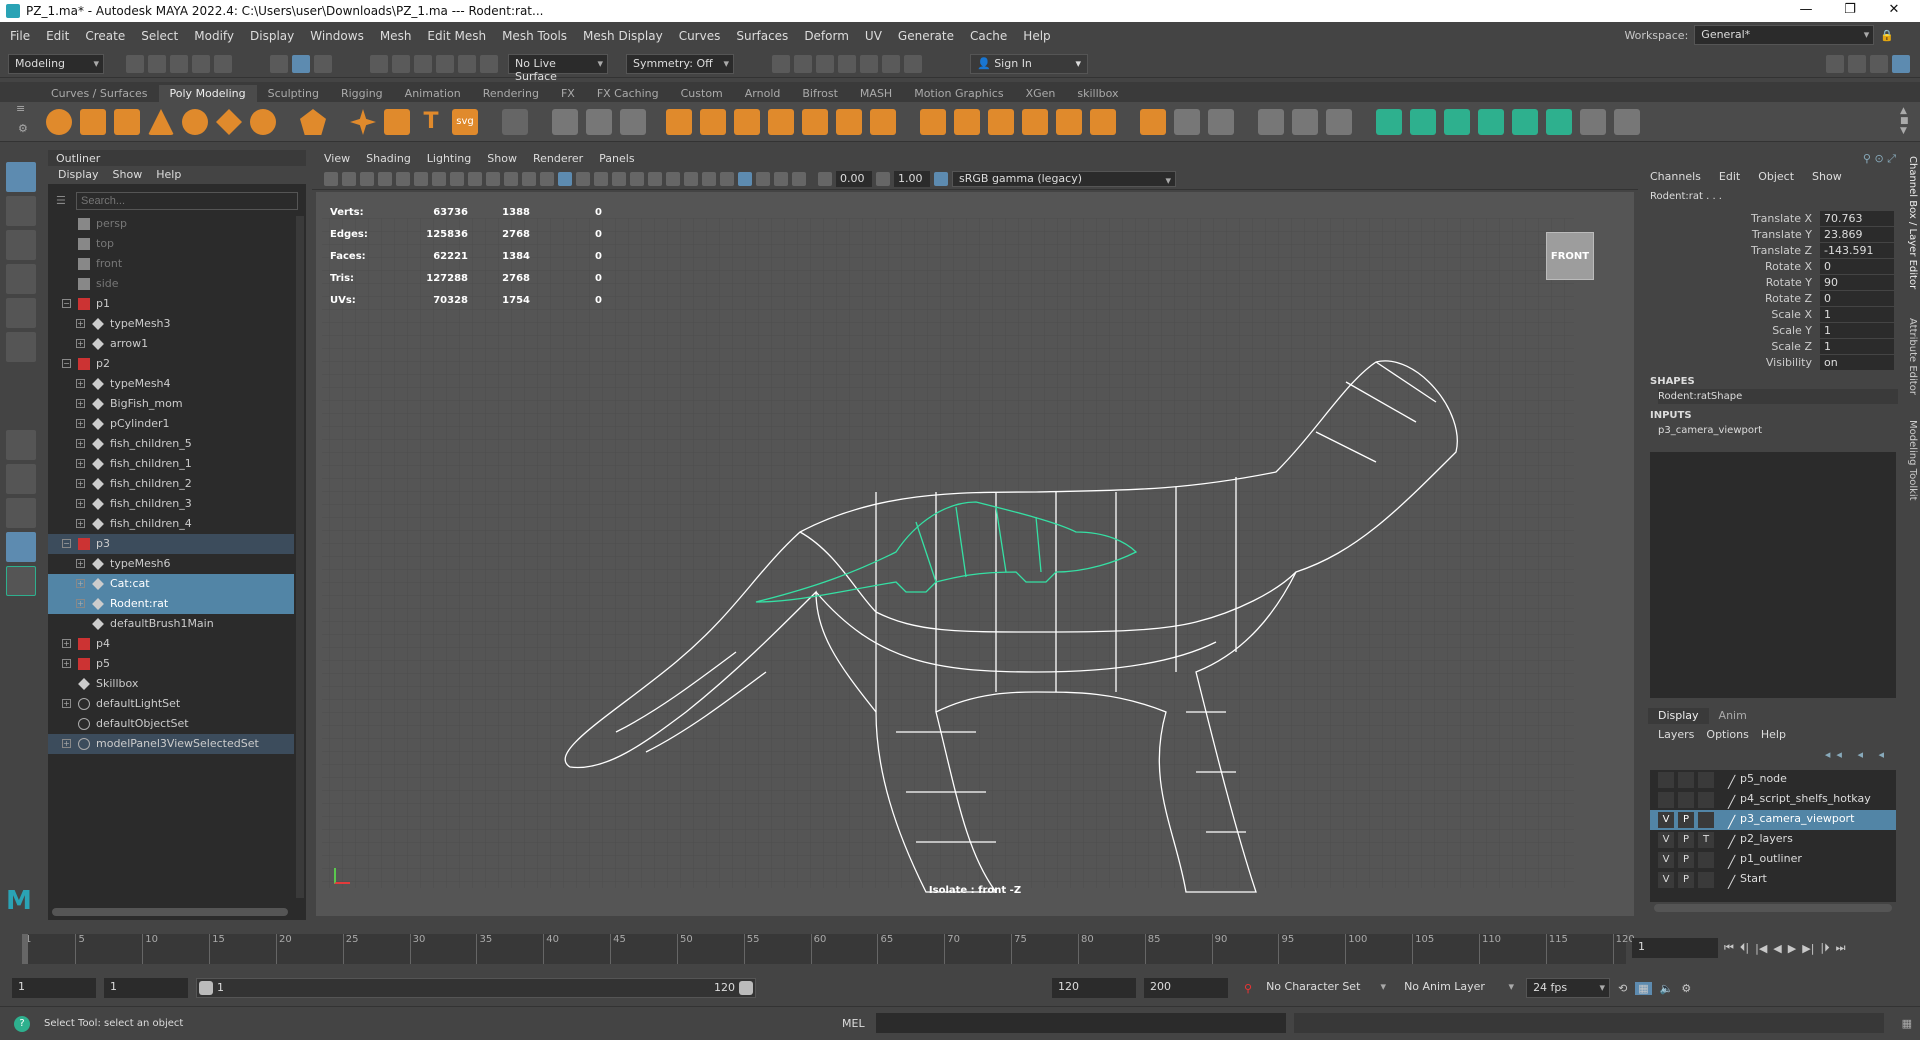 This screenshot has width=1920, height=1040. Describe the element at coordinates (157, 63) in the screenshot. I see `open-scene-icon` at that location.